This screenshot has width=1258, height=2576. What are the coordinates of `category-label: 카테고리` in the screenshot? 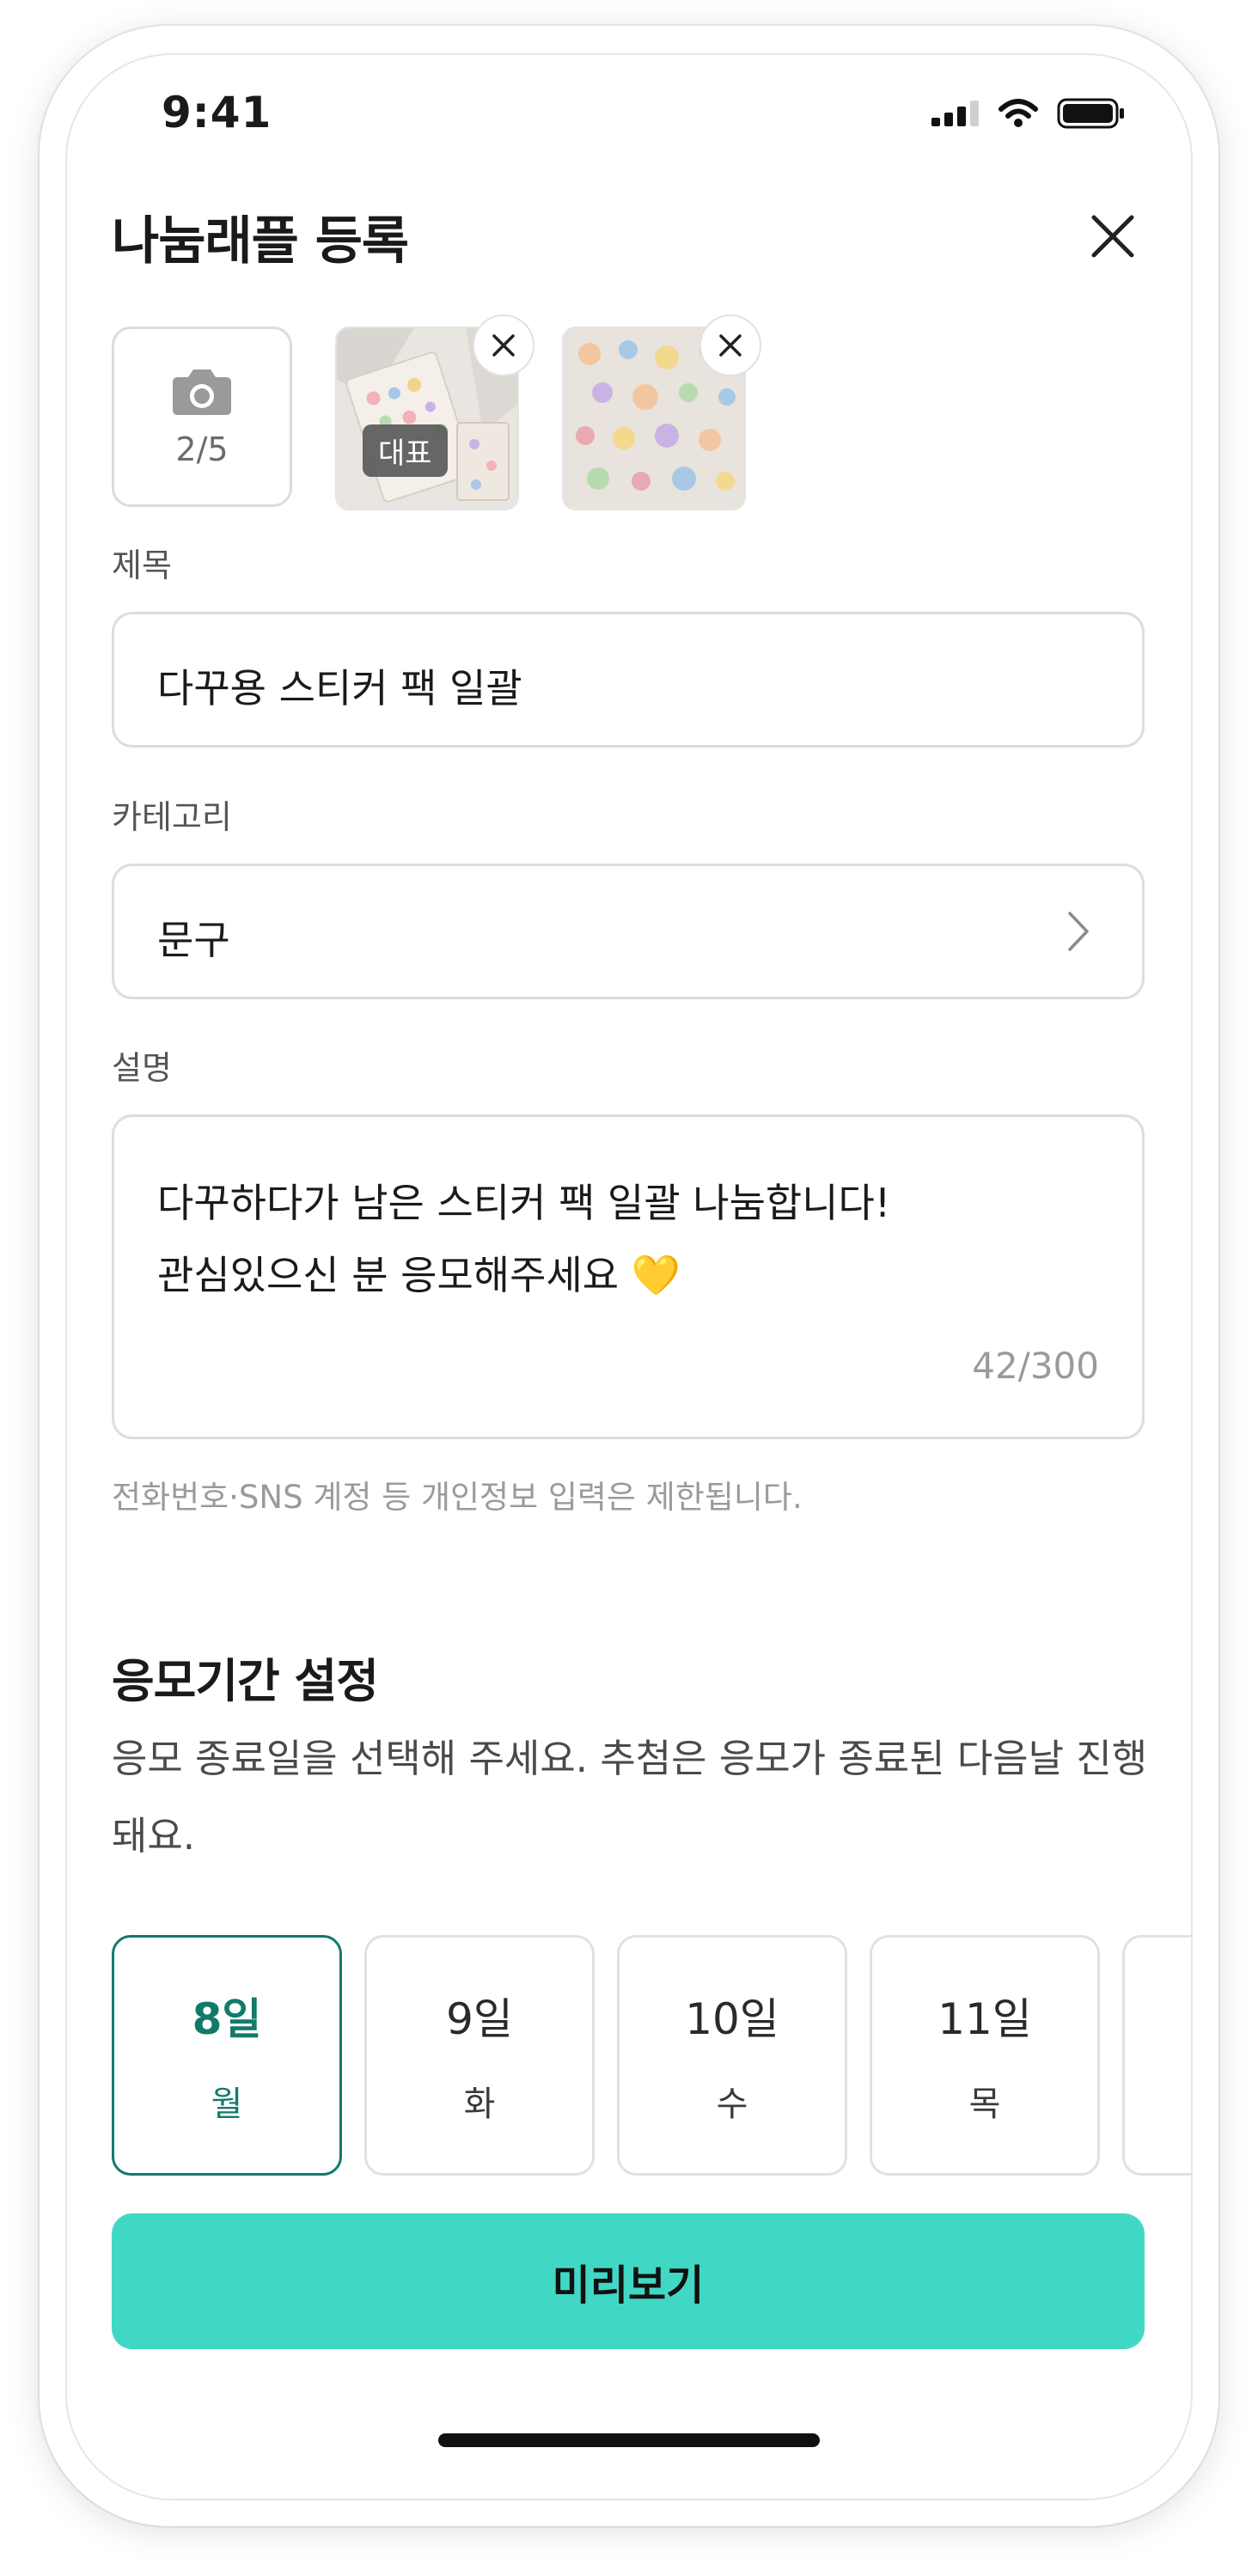 It's located at (172, 817).